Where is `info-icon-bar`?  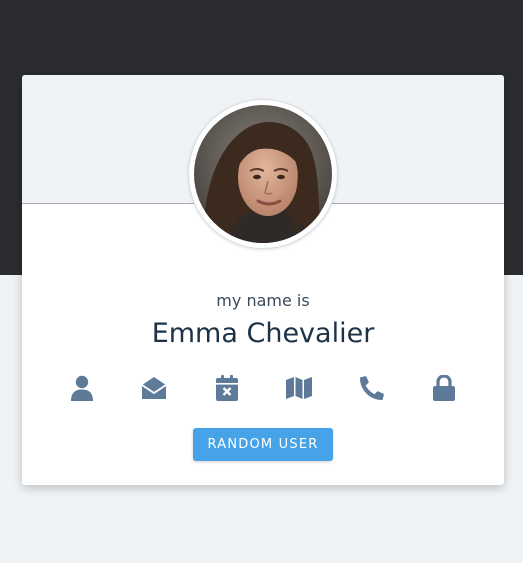 info-icon-bar is located at coordinates (263, 388).